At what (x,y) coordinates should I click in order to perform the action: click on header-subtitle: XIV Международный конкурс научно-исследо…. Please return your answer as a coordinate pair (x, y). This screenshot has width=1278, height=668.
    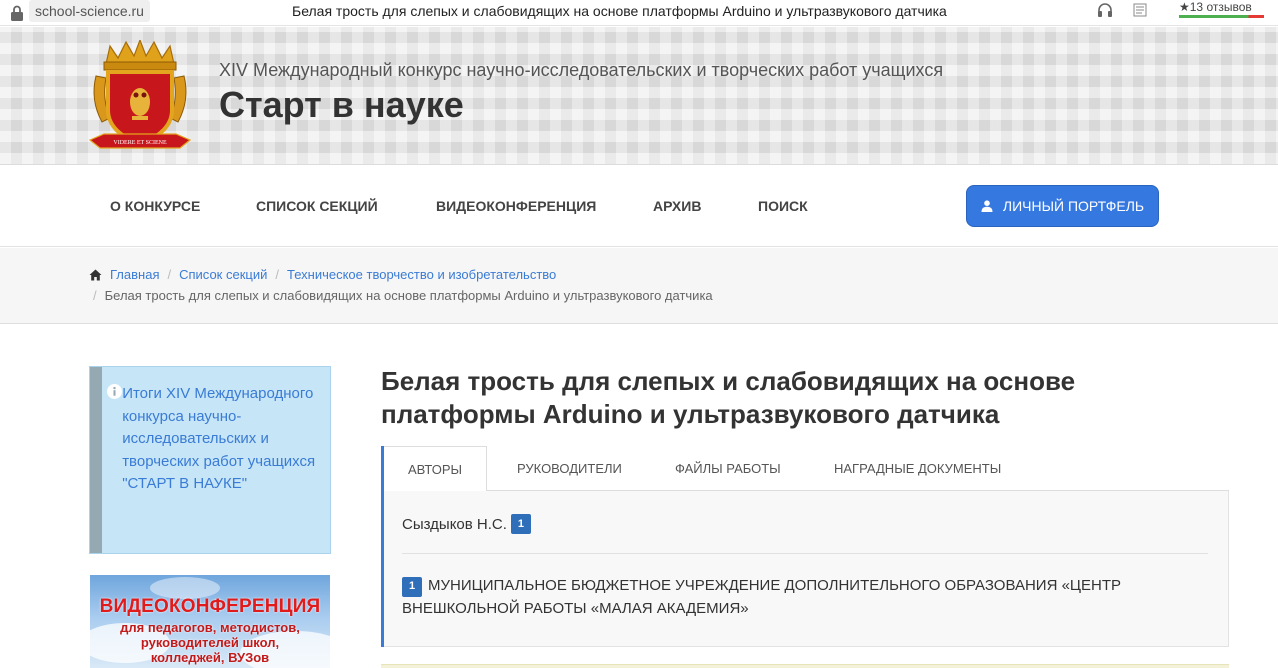
    Looking at the image, I should click on (581, 70).